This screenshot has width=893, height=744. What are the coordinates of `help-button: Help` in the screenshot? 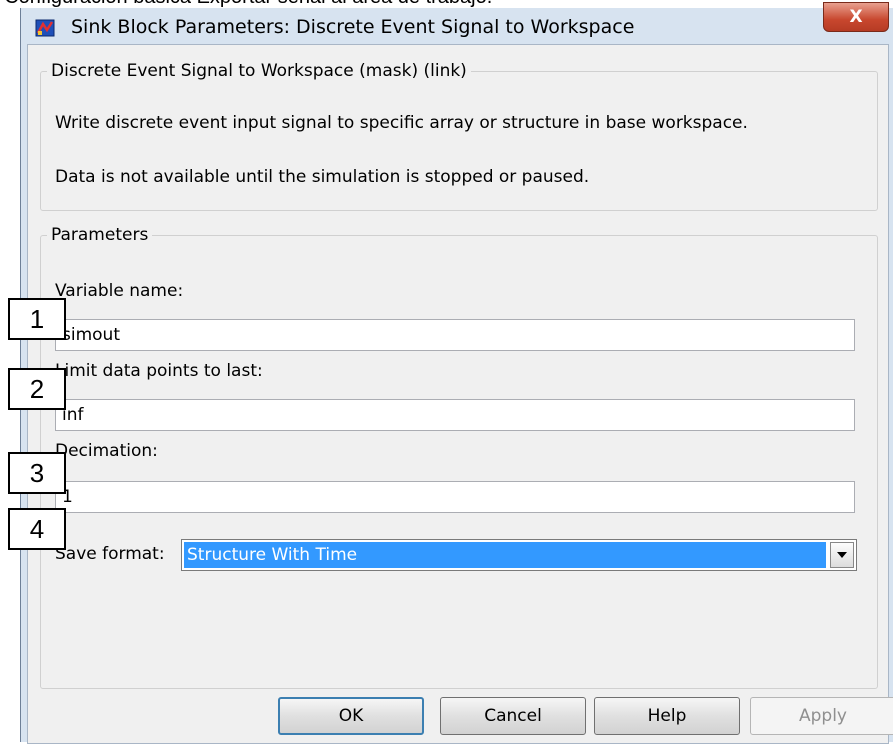 It's located at (667, 716).